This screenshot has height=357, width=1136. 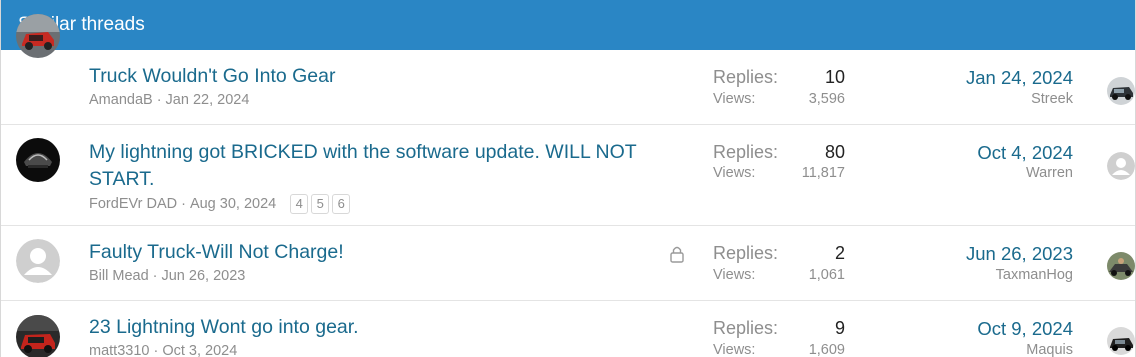 I want to click on last-post-date: Jan 24, 2024, so click(x=1019, y=78).